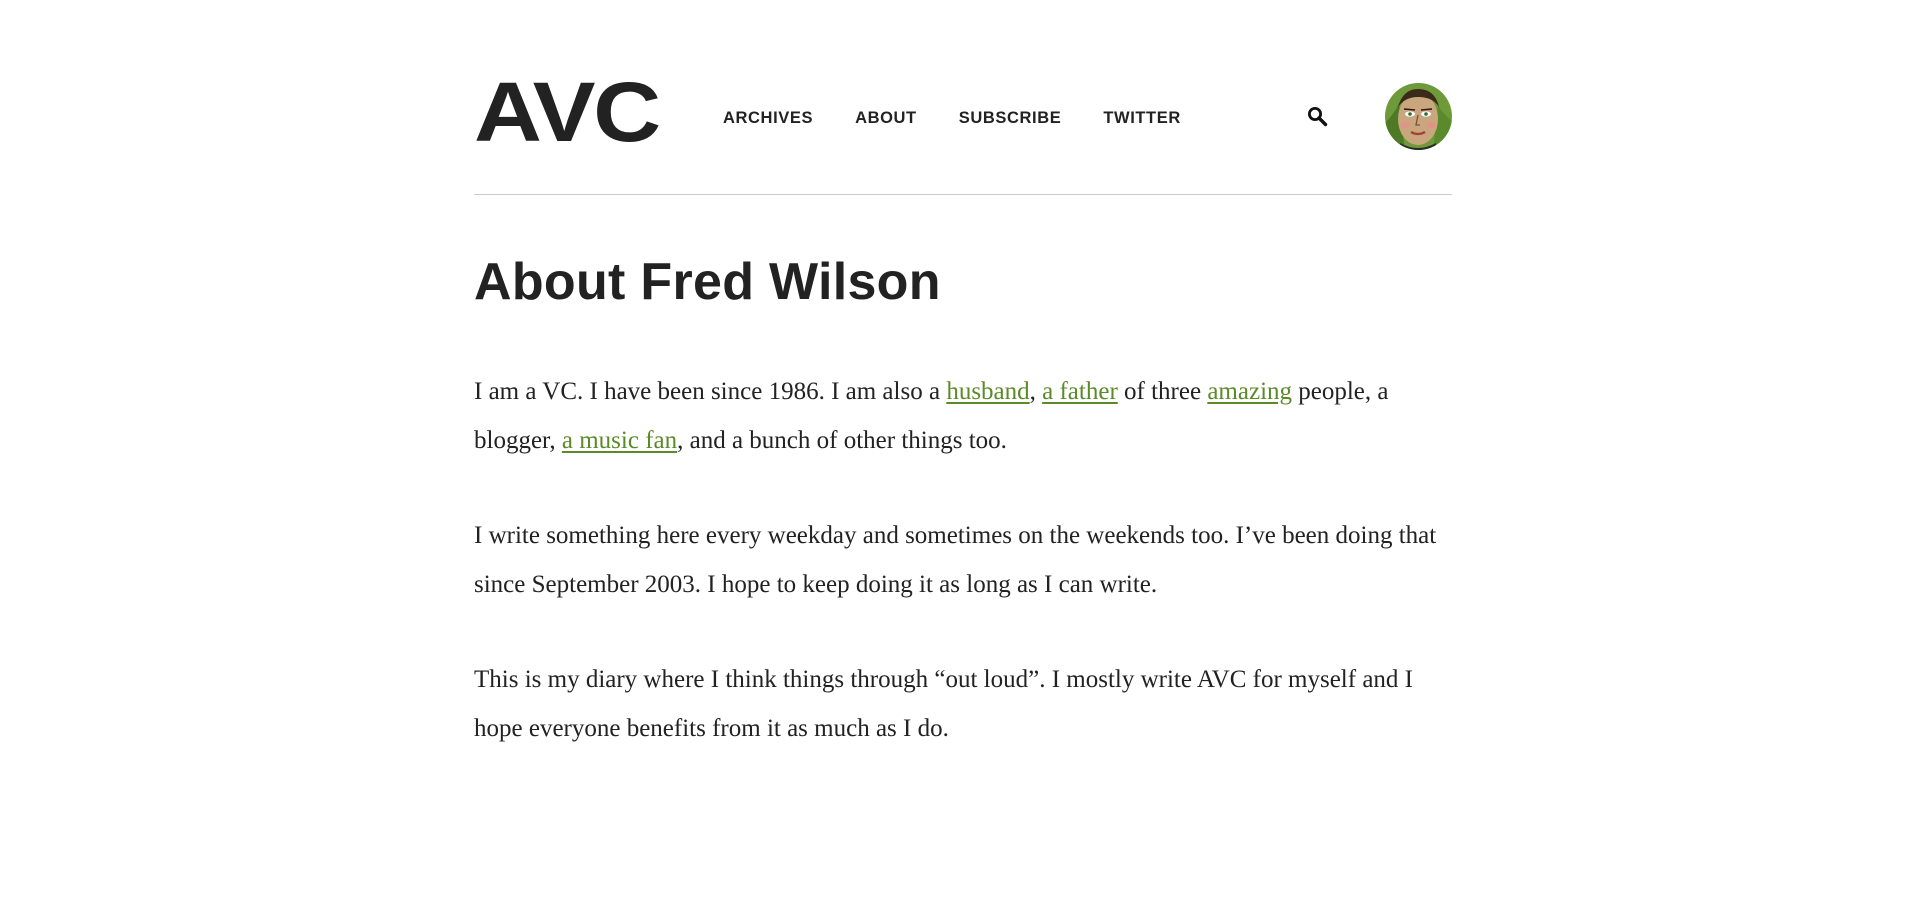  What do you see at coordinates (963, 97) in the screenshot?
I see `site-header: AVC ARCHIVES ABOUT SUBSCRIBE TWITTER` at bounding box center [963, 97].